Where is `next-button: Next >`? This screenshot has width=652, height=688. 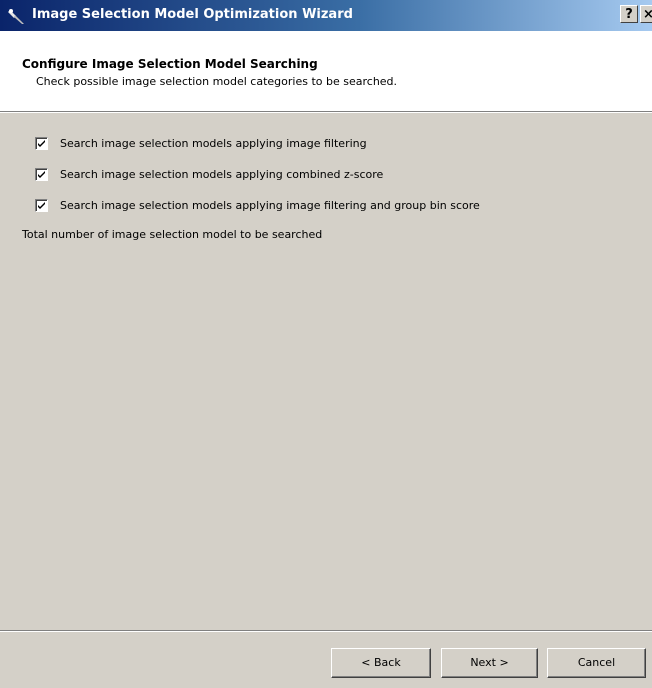
next-button: Next > is located at coordinates (489, 663).